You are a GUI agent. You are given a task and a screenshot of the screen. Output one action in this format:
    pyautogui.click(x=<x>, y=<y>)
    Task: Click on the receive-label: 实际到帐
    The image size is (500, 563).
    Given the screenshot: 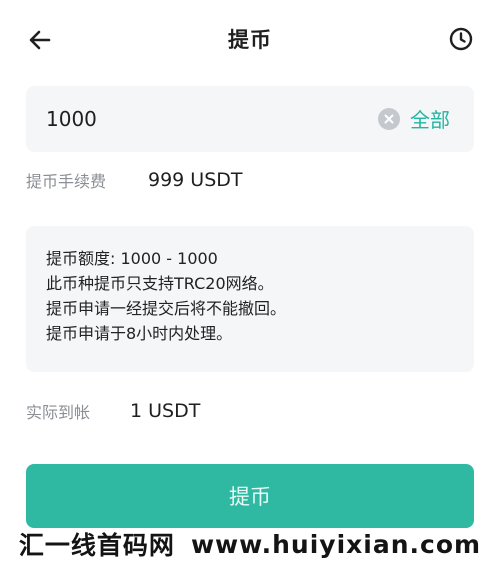 What is the action you would take?
    pyautogui.click(x=58, y=412)
    